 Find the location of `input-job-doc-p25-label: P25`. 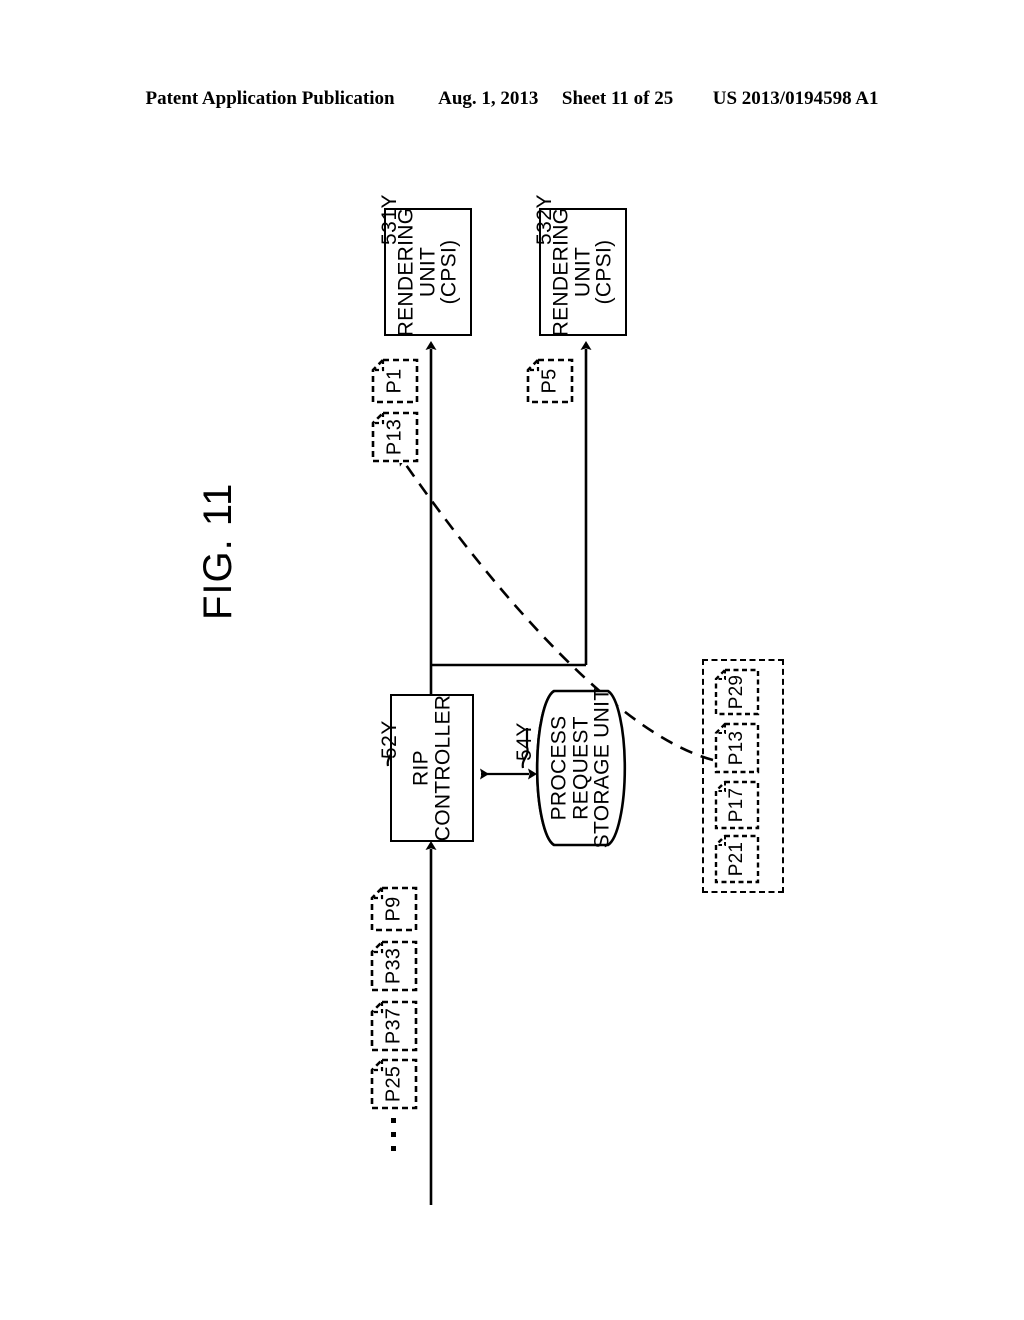

input-job-doc-p25-label: P25 is located at coordinates (393, 1084).